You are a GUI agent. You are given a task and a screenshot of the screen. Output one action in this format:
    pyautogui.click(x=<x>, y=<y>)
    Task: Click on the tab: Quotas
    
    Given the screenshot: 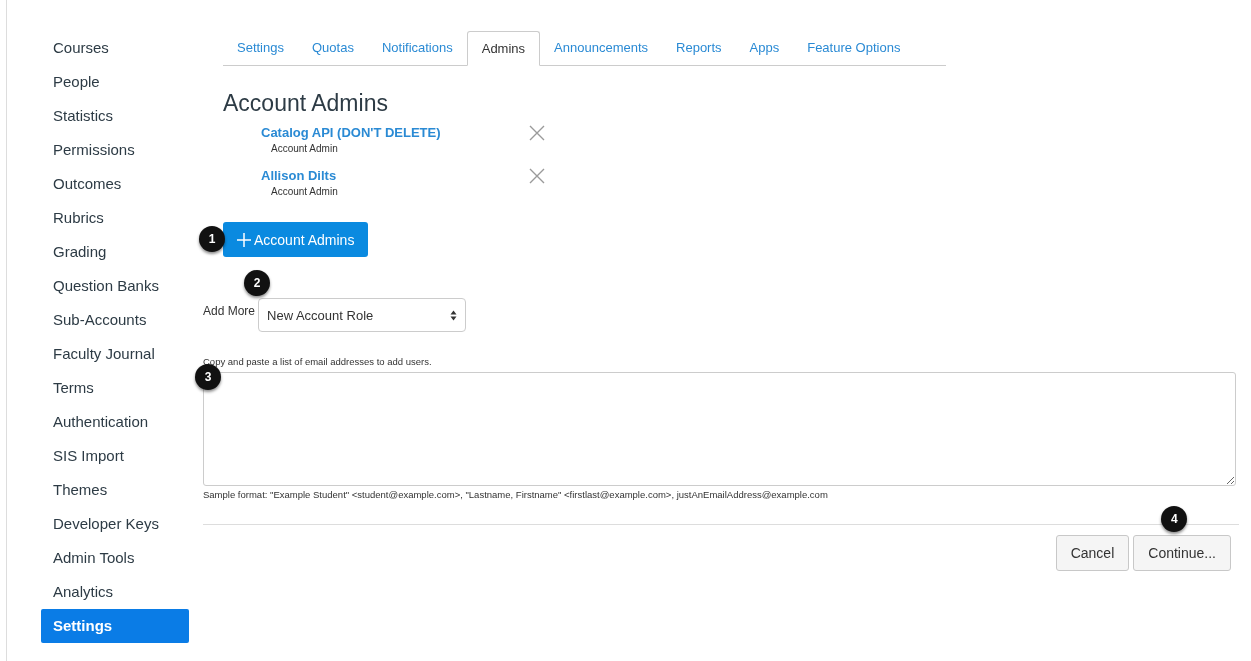 What is the action you would take?
    pyautogui.click(x=333, y=48)
    